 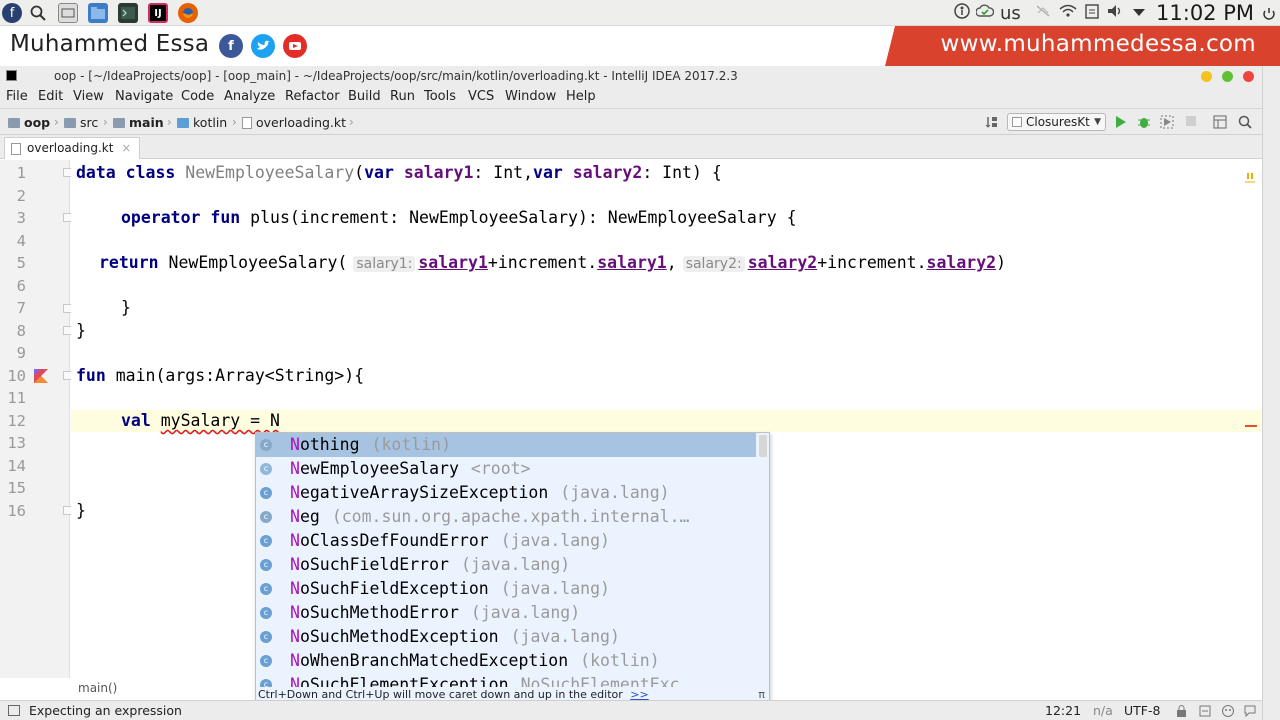 What do you see at coordinates (581, 96) in the screenshot?
I see `menu-help: Help` at bounding box center [581, 96].